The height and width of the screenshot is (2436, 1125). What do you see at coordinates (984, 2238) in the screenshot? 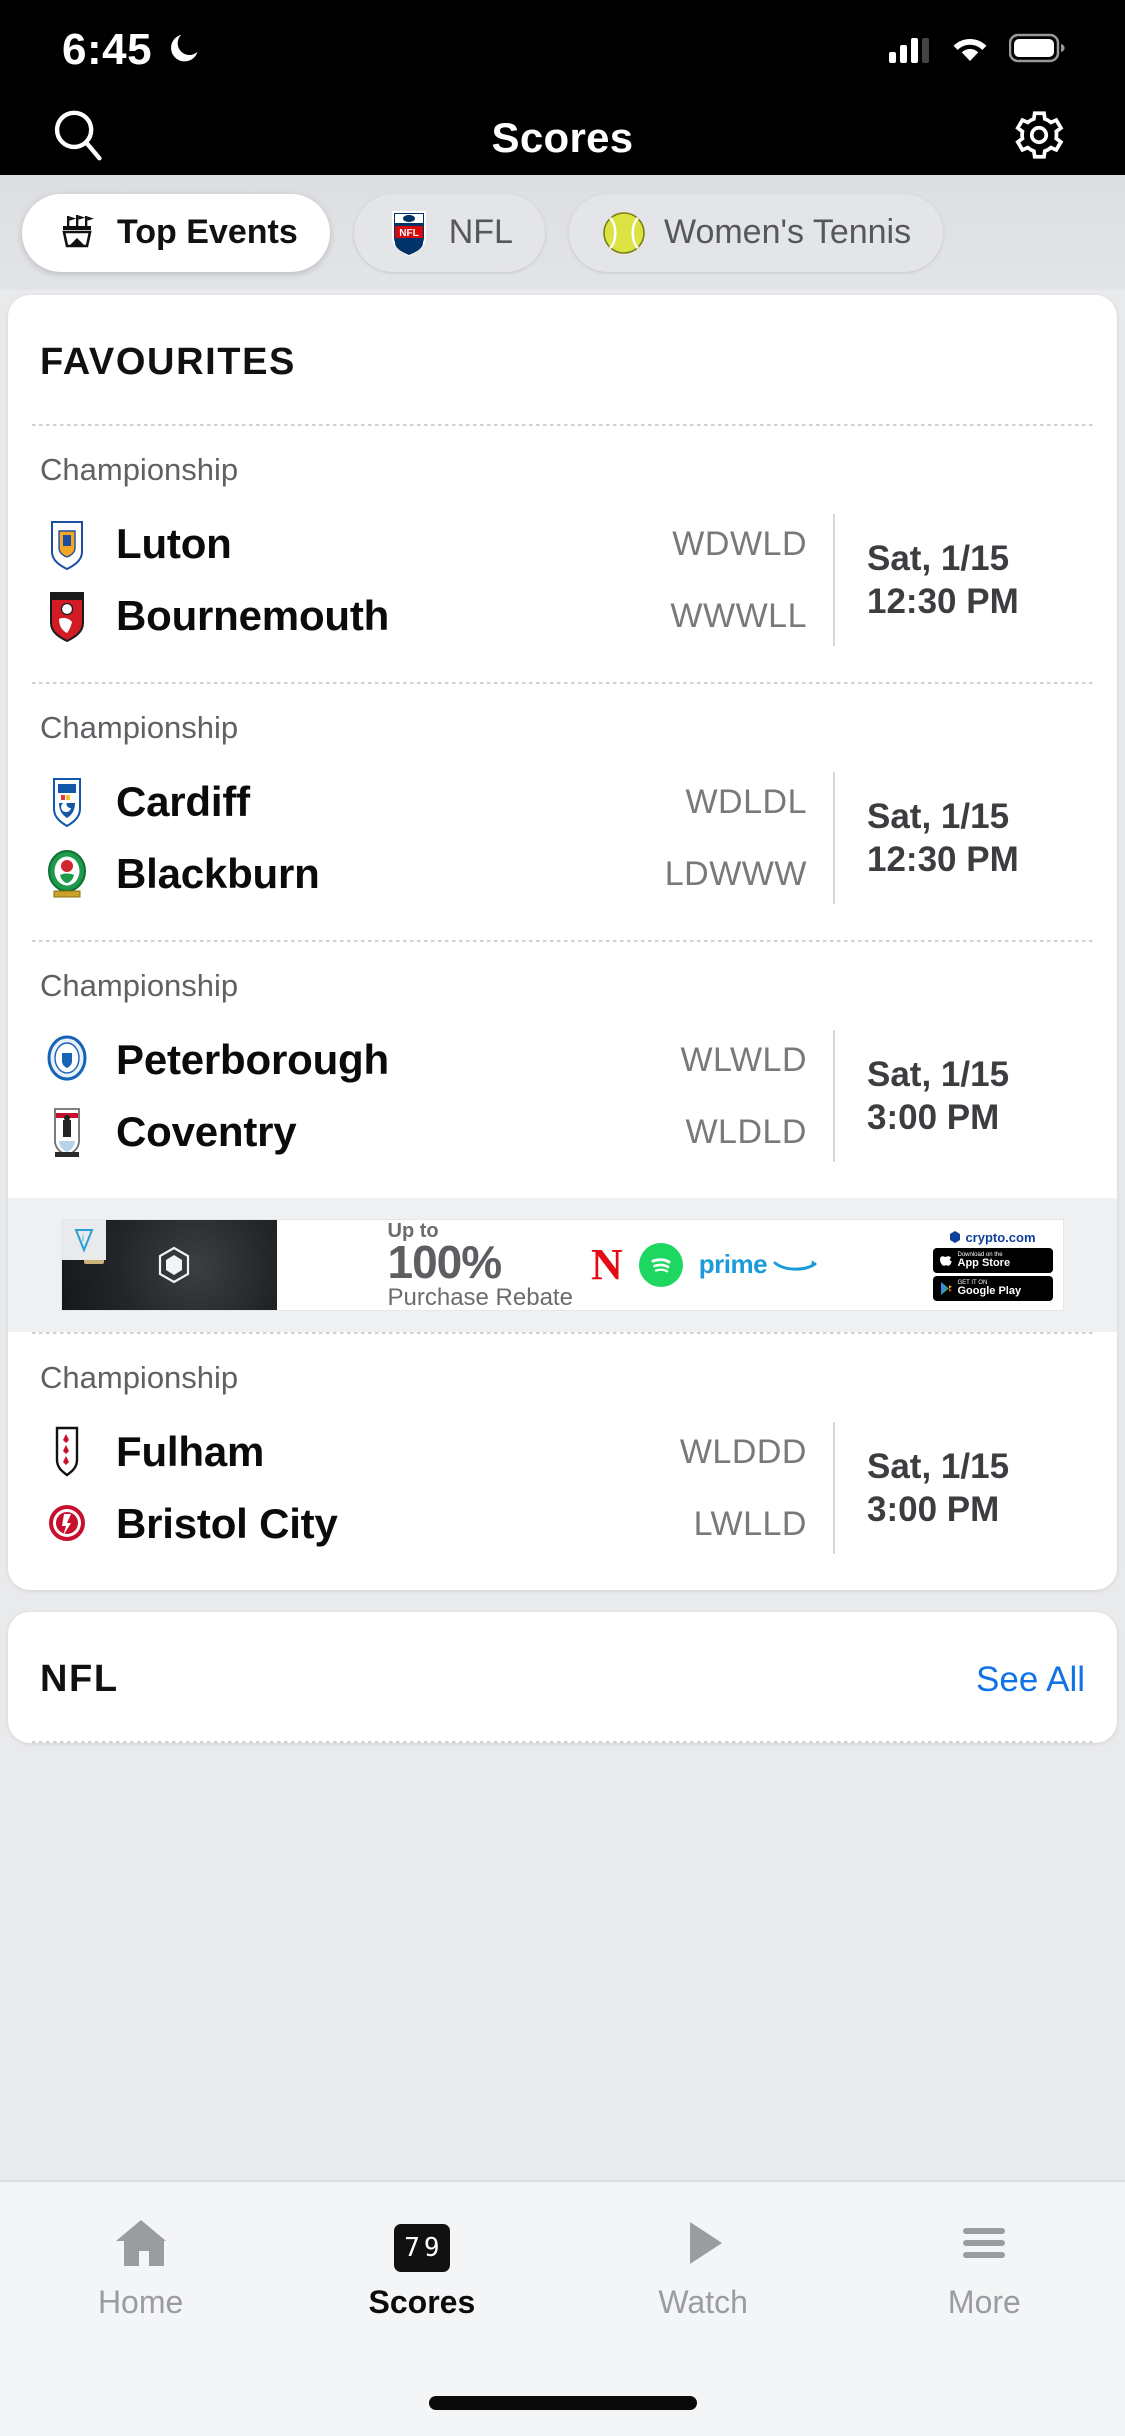
I see `hamburger-icon` at bounding box center [984, 2238].